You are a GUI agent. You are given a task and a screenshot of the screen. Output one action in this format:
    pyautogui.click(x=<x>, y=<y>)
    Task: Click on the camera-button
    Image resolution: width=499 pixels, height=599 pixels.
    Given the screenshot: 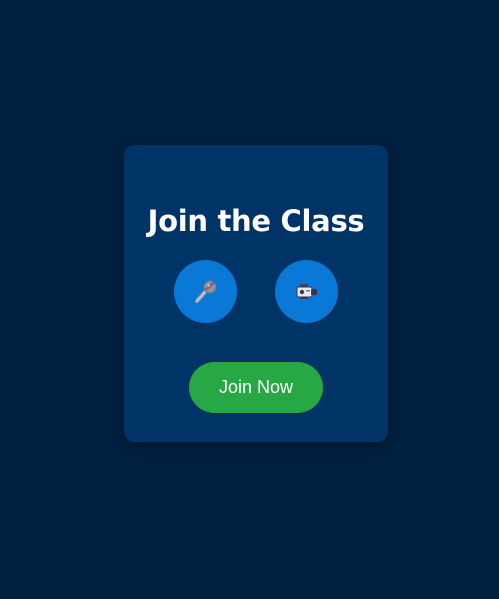 What is the action you would take?
    pyautogui.click(x=306, y=291)
    